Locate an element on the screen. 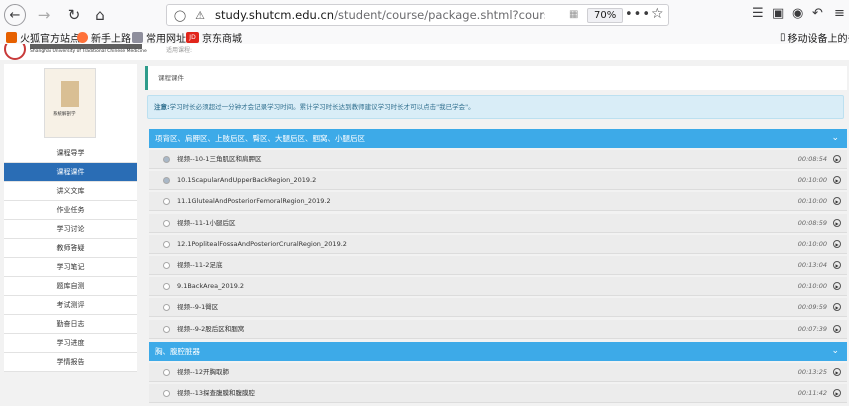 The height and width of the screenshot is (406, 849). lesson-title: 视频--11-2足底 is located at coordinates (199, 265).